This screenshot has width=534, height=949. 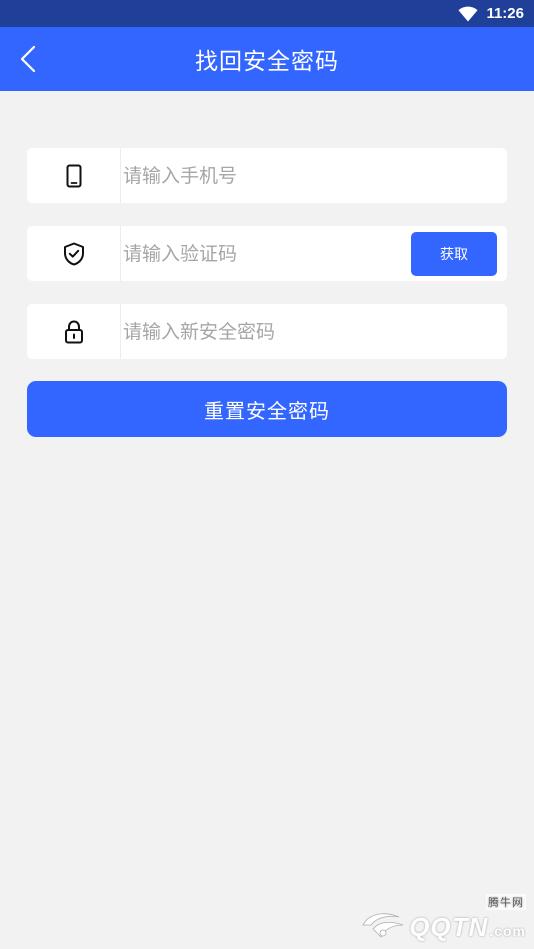 I want to click on smartphone-icon, so click(x=73, y=175).